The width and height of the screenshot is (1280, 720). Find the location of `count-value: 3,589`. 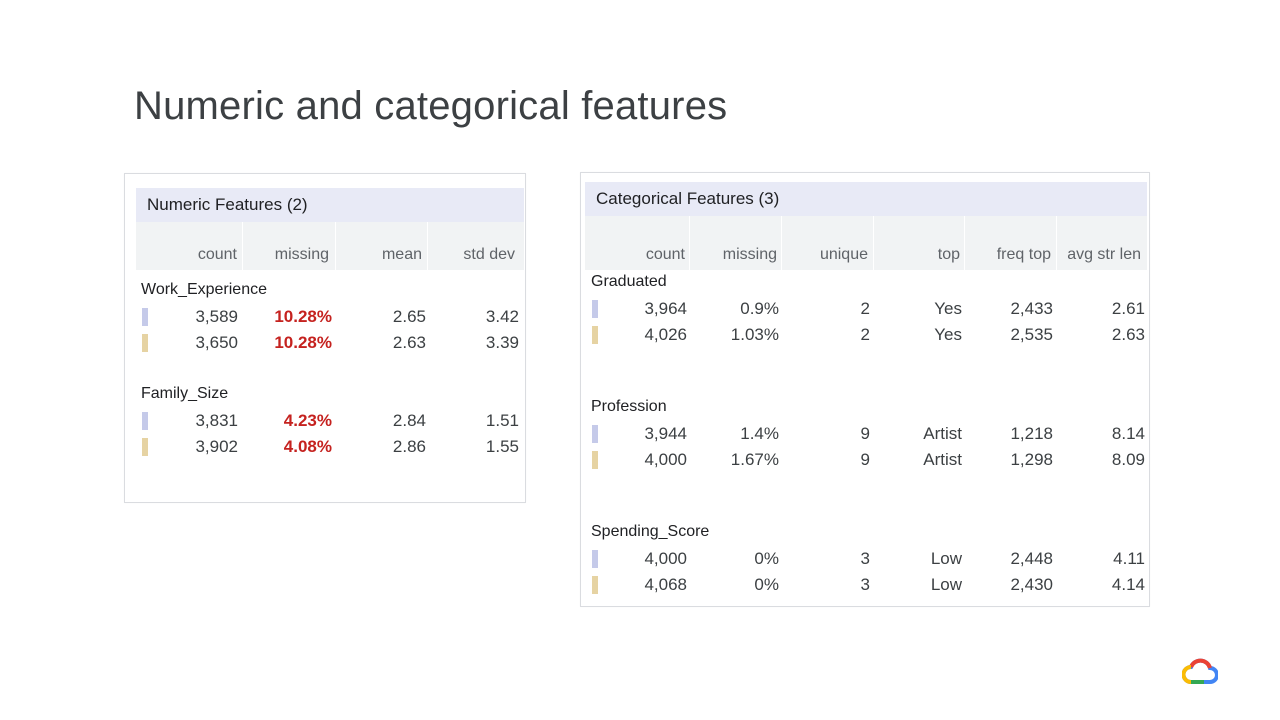

count-value: 3,589 is located at coordinates (216, 316).